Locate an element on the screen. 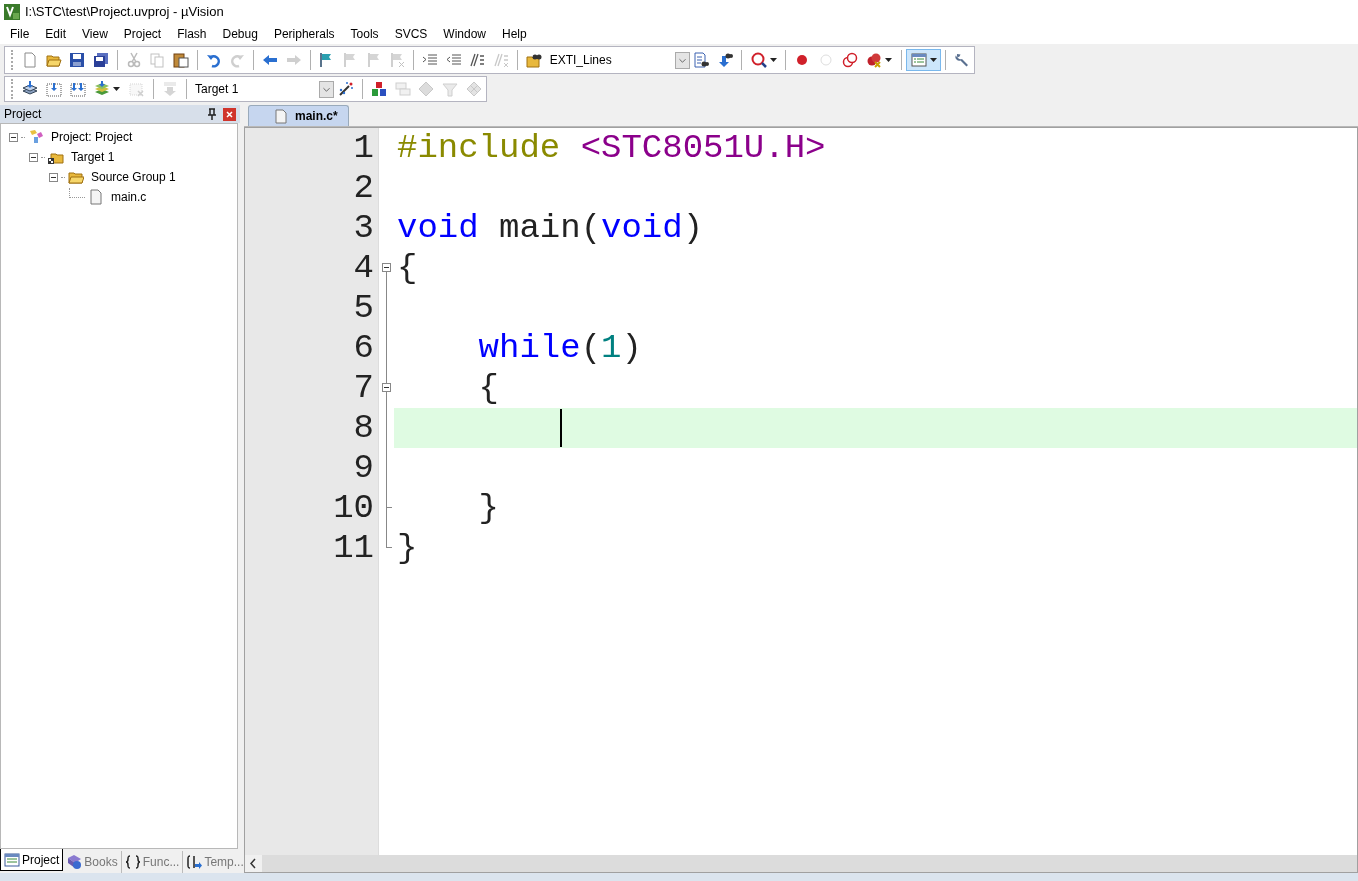 The height and width of the screenshot is (881, 1358). horizontal-scrollbar is located at coordinates (801, 863).